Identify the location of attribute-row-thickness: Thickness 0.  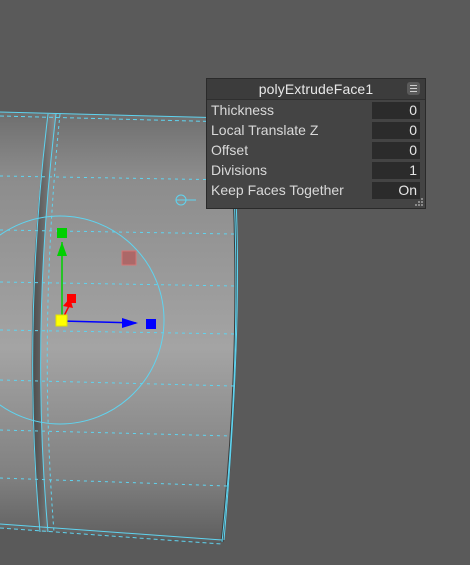
(316, 110).